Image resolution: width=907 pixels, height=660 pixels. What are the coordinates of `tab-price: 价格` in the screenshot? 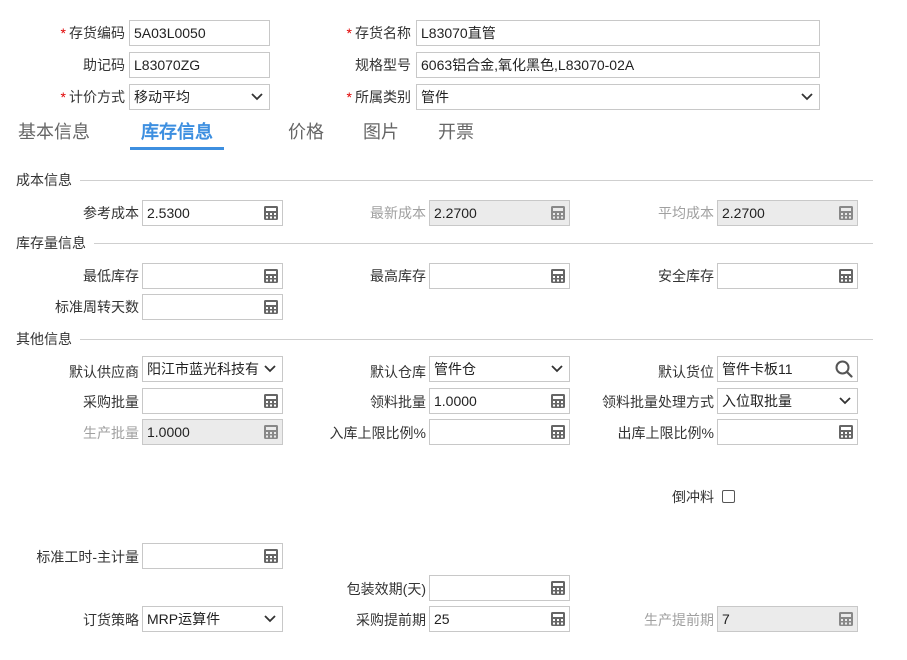 It's located at (306, 132).